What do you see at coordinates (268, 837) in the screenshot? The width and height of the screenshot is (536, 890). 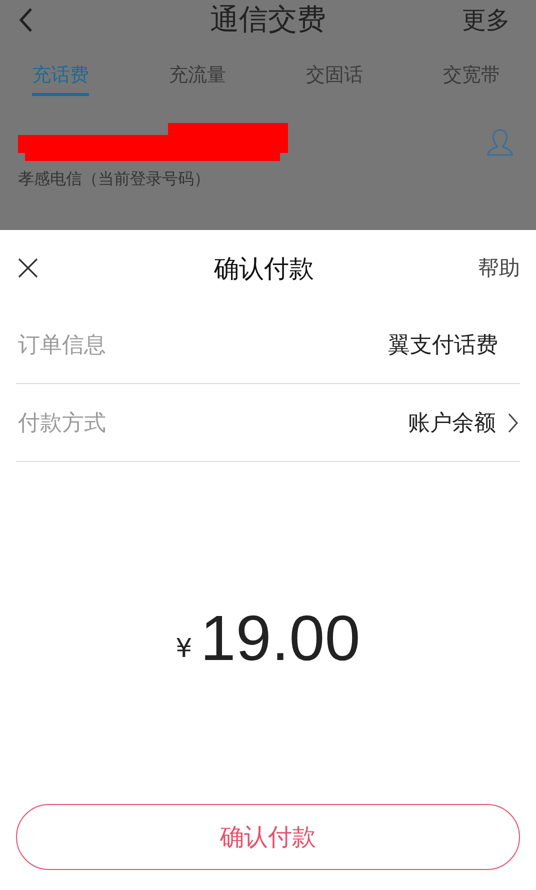 I see `confirm-payment-button: 确认付款` at bounding box center [268, 837].